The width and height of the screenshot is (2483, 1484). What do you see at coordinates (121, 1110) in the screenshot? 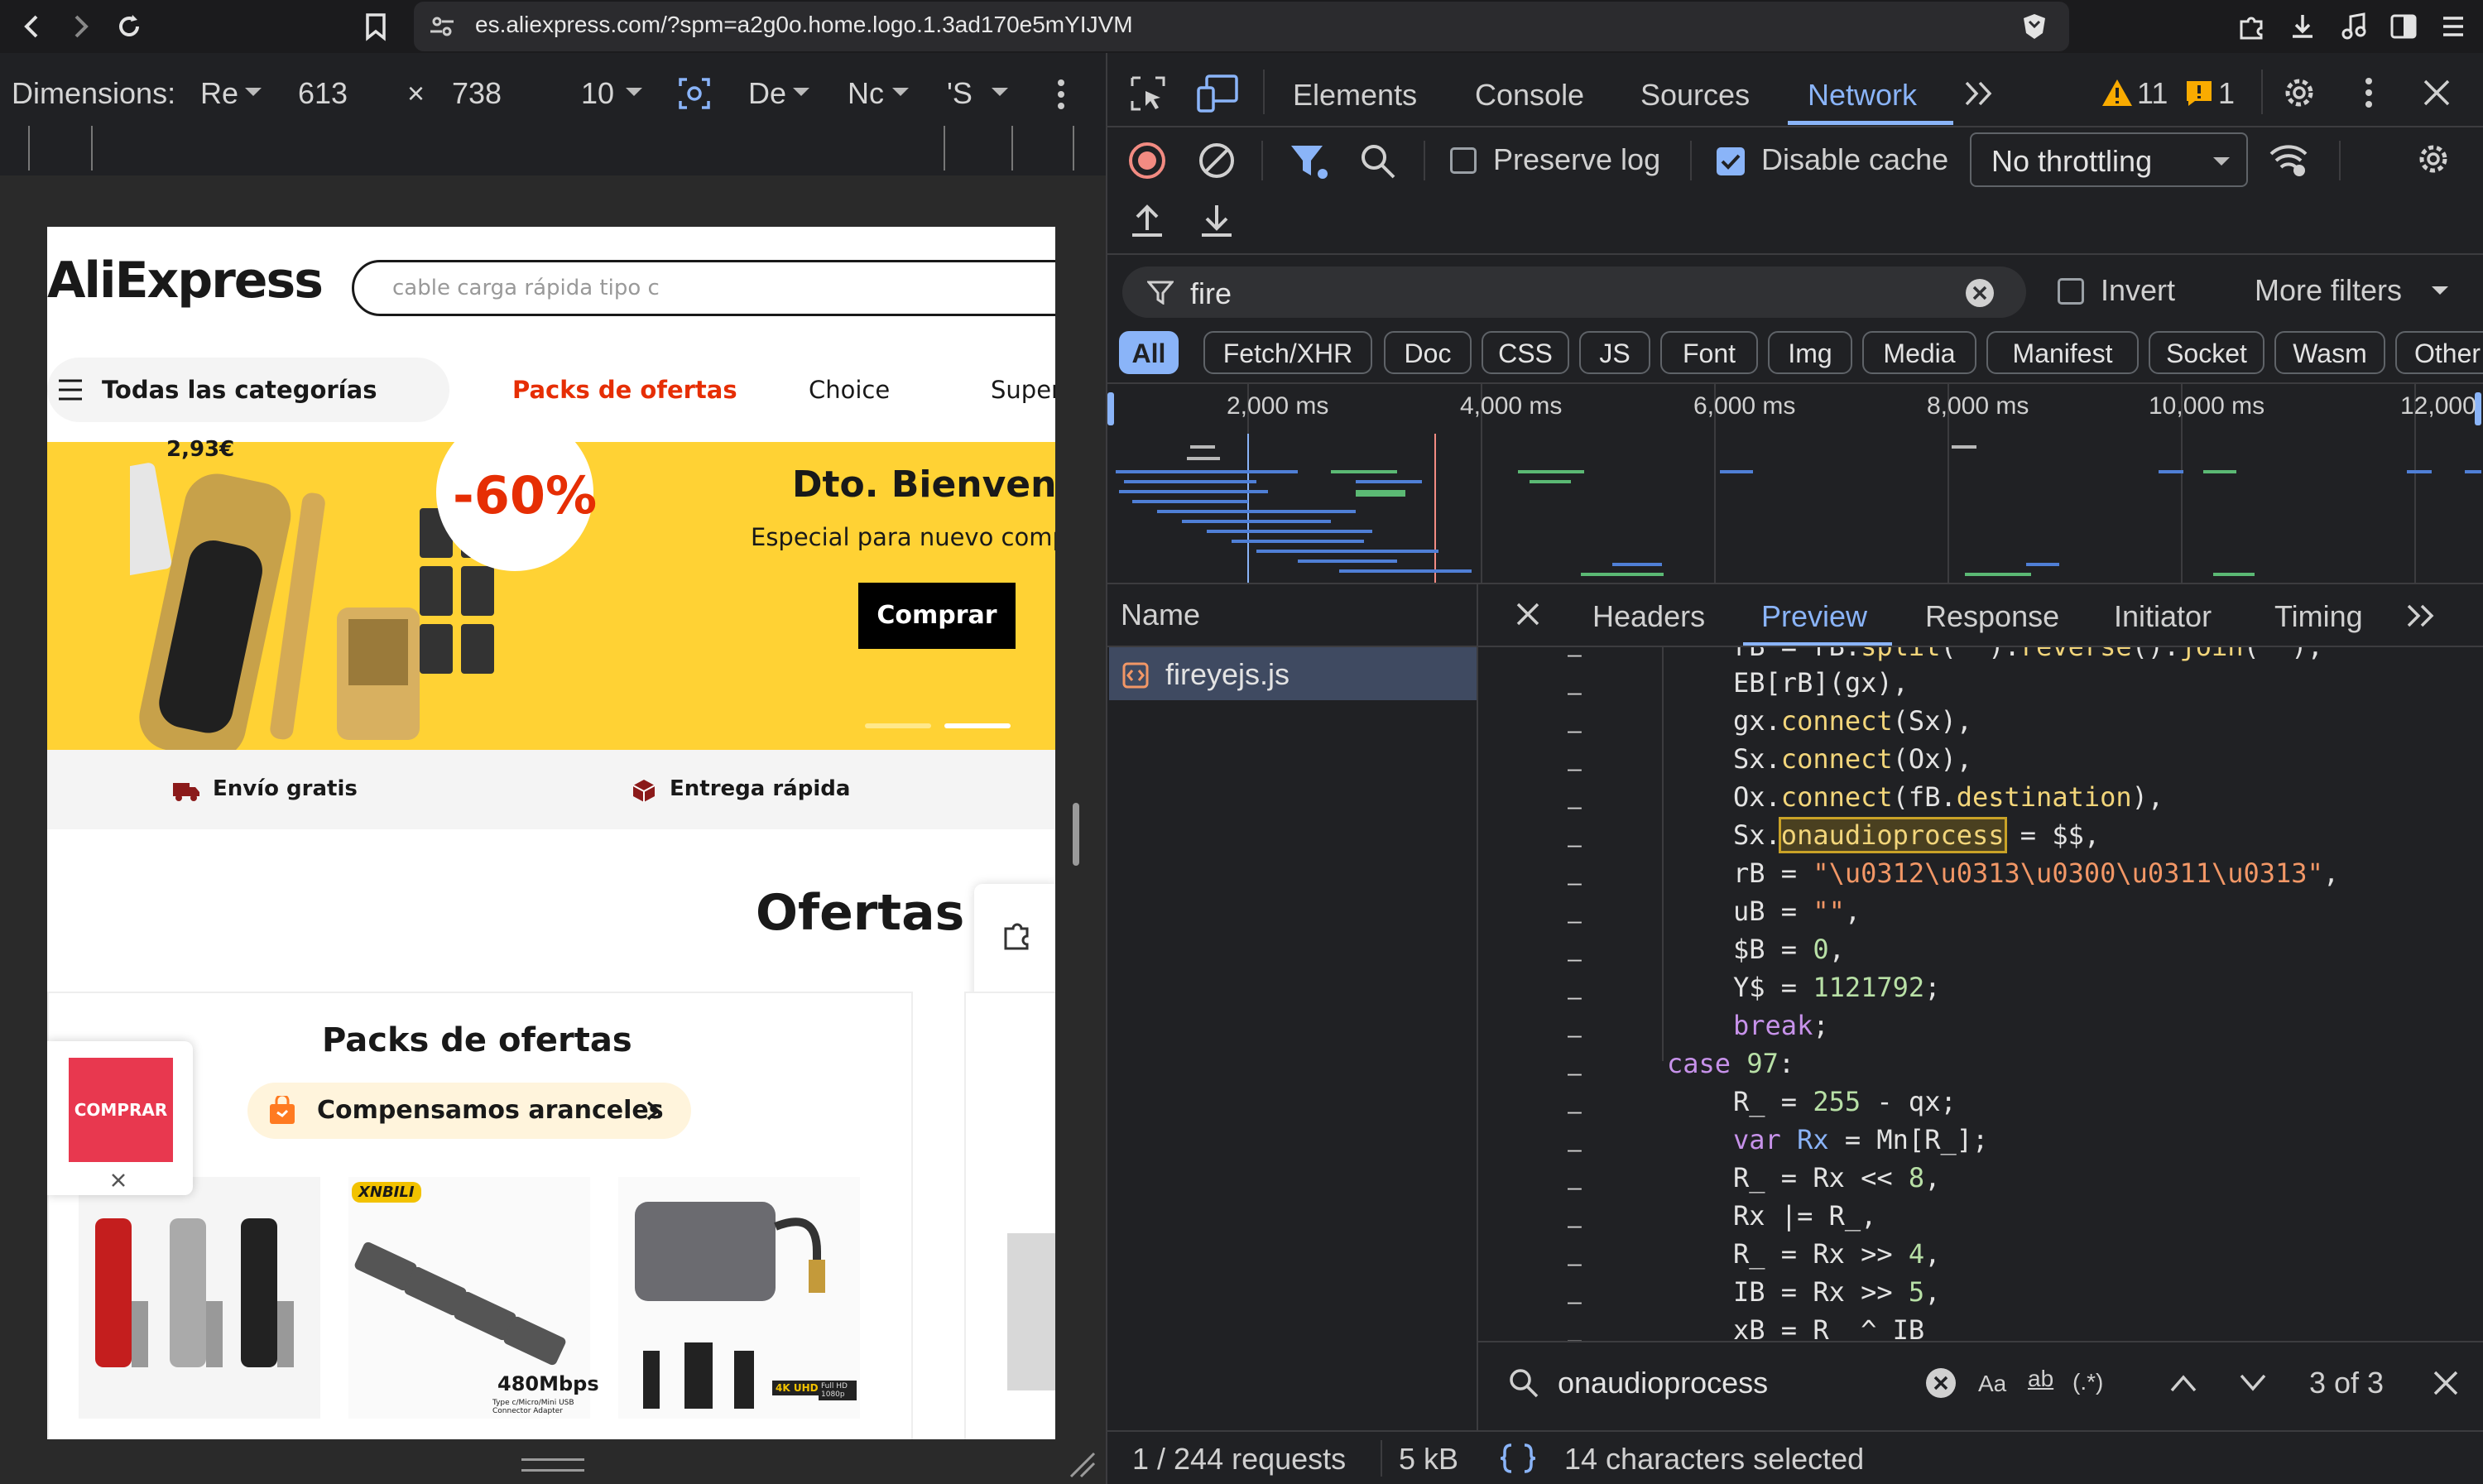
I see `coupon-buy-button: COMPRAR` at bounding box center [121, 1110].